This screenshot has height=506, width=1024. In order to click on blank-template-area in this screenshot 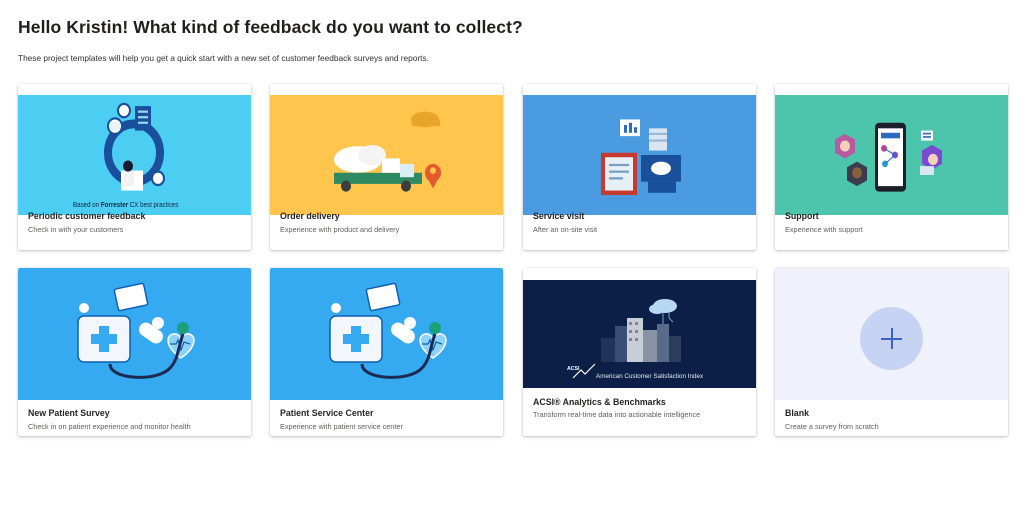, I will do `click(891, 334)`.